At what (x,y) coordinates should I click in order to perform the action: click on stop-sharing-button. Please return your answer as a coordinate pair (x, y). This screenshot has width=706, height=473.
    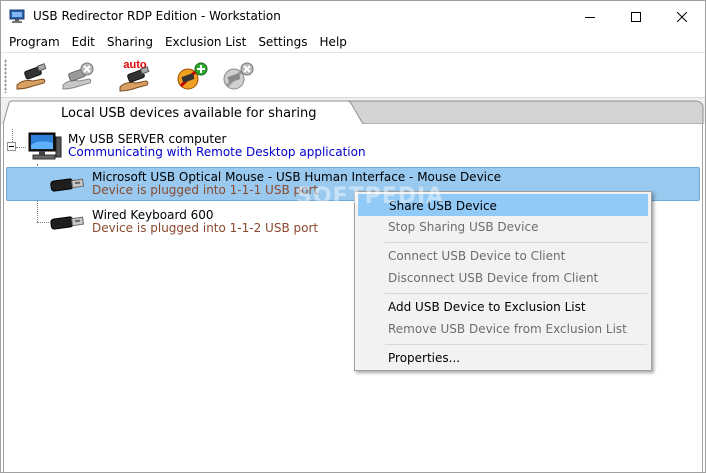
    Looking at the image, I should click on (78, 76).